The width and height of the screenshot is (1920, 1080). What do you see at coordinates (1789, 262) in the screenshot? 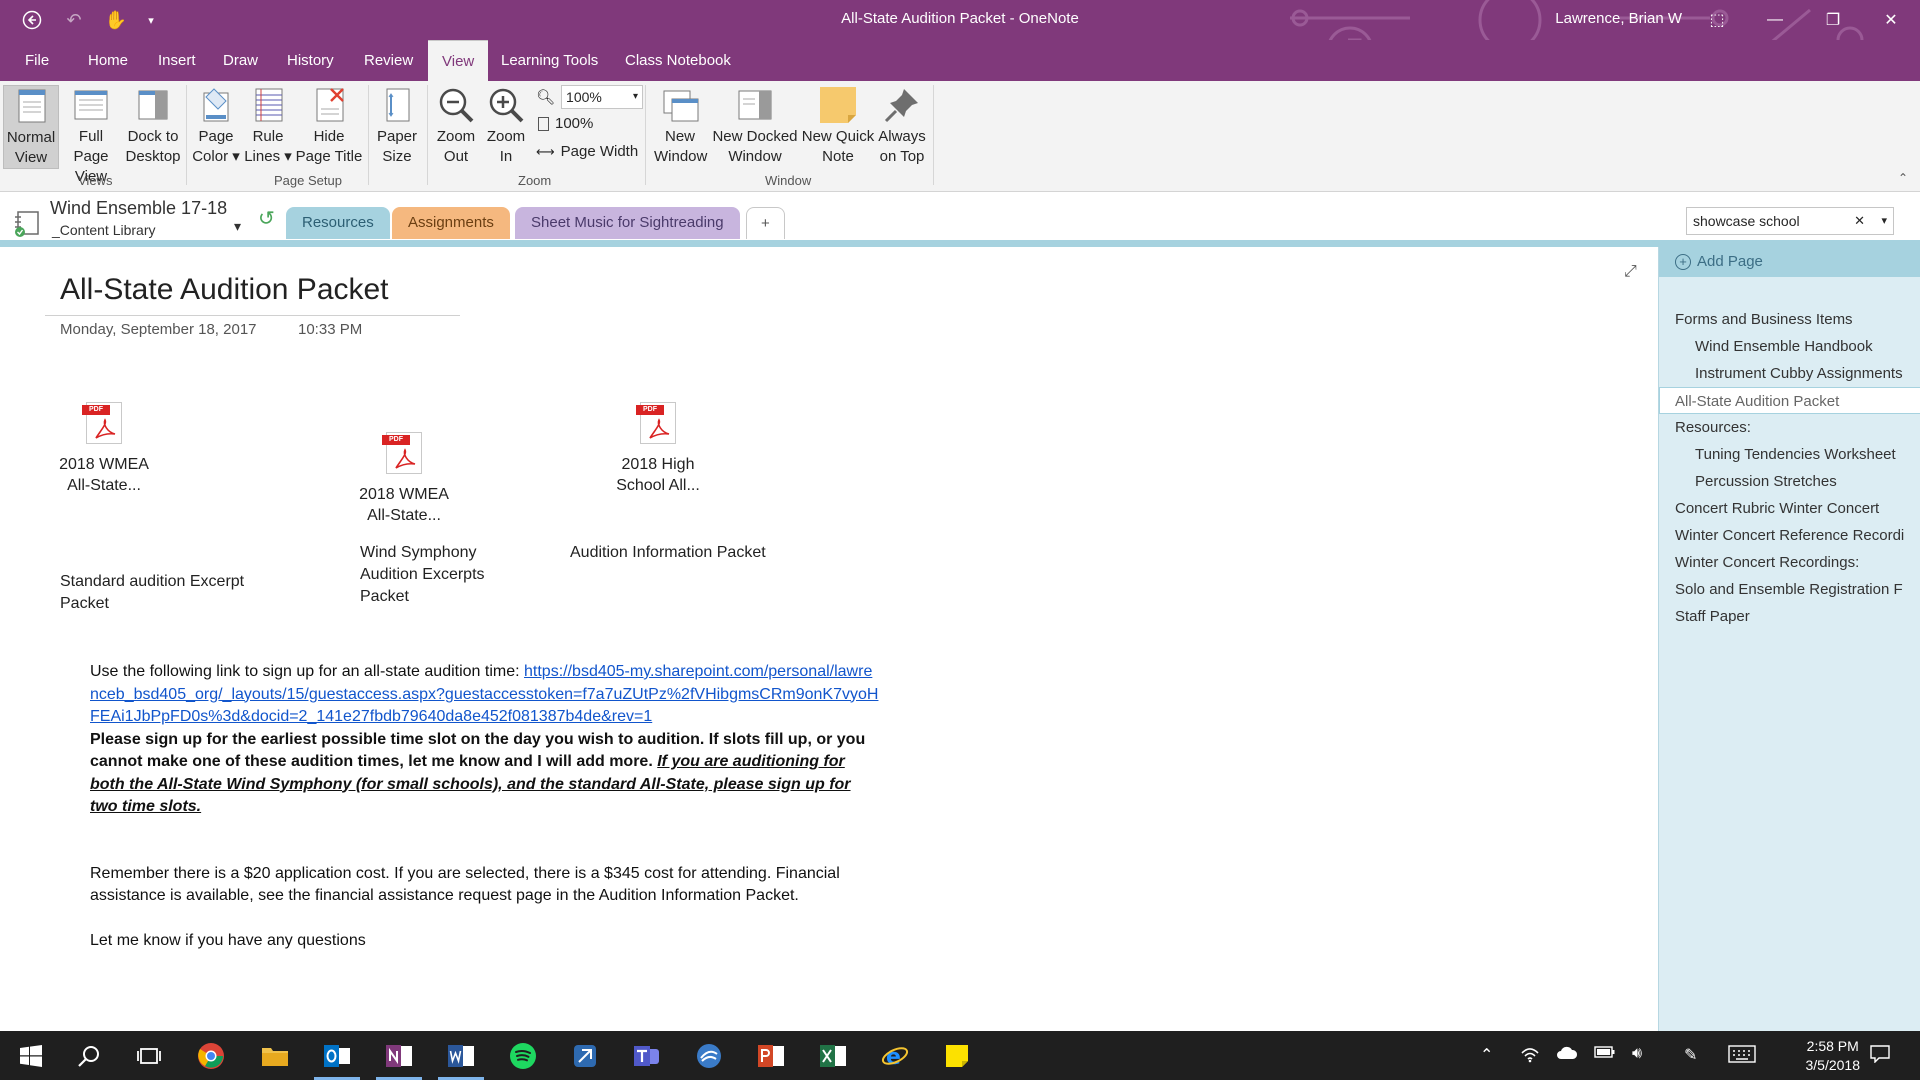
I see `add-page-button: + Add Page` at bounding box center [1789, 262].